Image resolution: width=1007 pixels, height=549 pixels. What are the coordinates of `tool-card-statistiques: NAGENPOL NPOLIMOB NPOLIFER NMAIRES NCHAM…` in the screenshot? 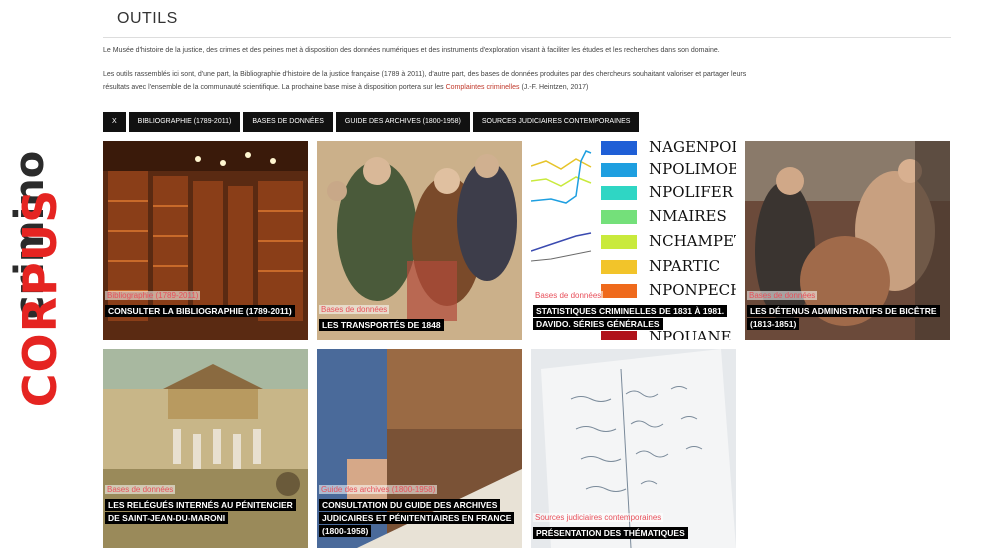 It's located at (633, 240).